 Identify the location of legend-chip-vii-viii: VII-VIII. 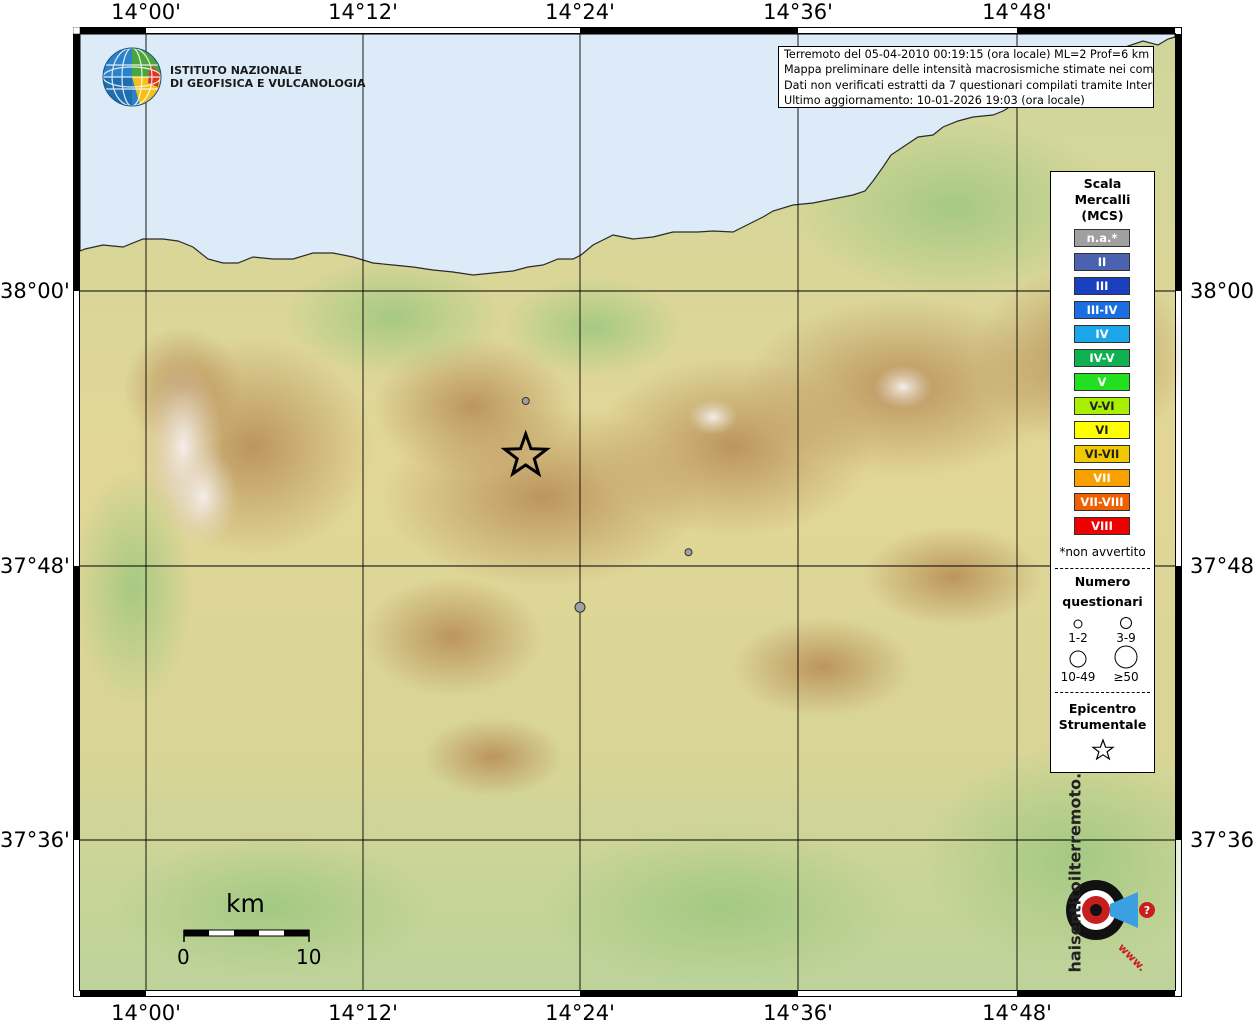
(1102, 502).